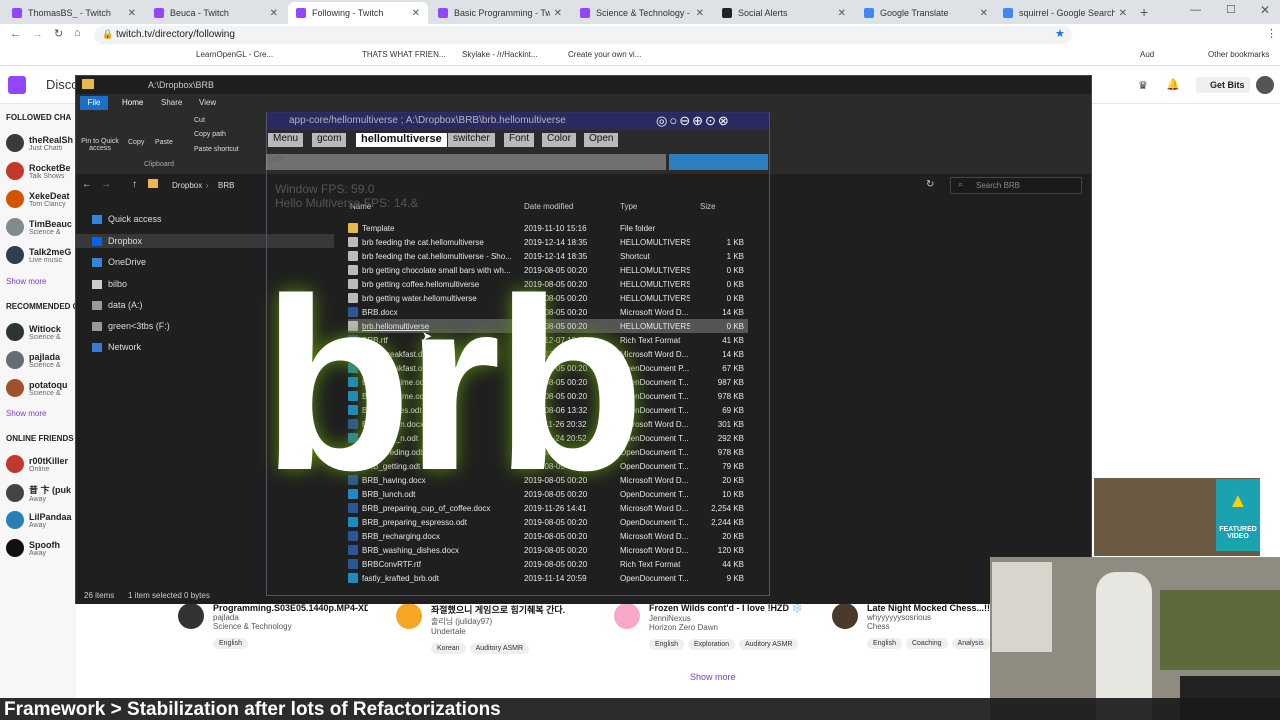 This screenshot has width=1280, height=721. Describe the element at coordinates (187, 185) in the screenshot. I see `breadcrumb-dropbox: Dropbox` at that location.